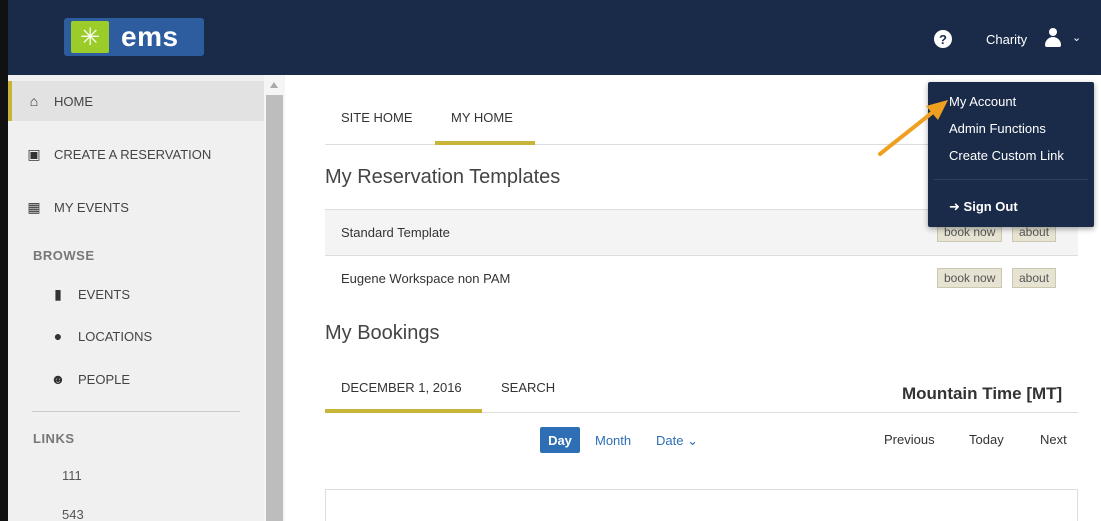 This screenshot has width=1101, height=521. I want to click on sidebar-item-label: LOCATIONS, so click(115, 336).